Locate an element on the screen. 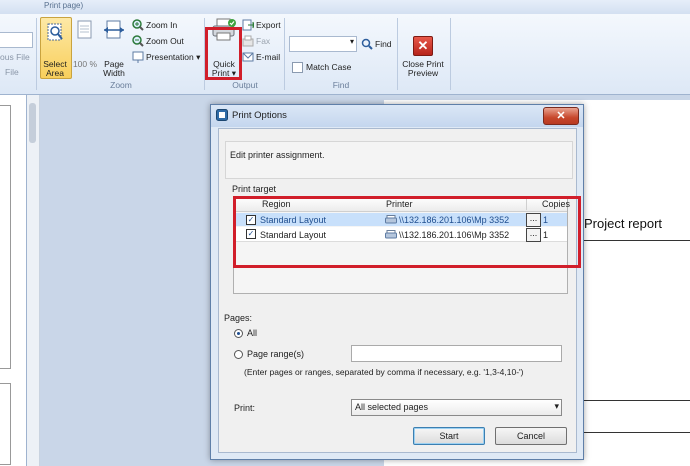 The image size is (690, 466). page-range-radio is located at coordinates (238, 354).